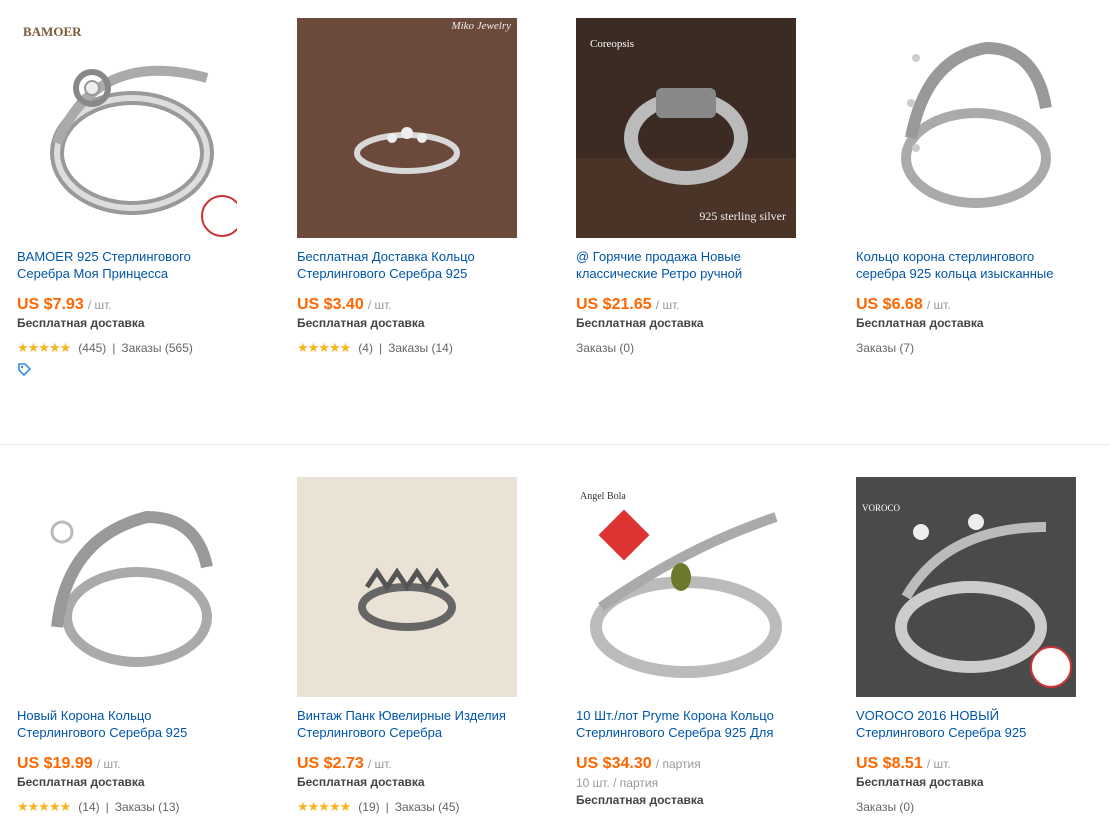 This screenshot has width=1110, height=828. What do you see at coordinates (968, 305) in the screenshot?
I see `price-row: US $6.68 / шт.` at bounding box center [968, 305].